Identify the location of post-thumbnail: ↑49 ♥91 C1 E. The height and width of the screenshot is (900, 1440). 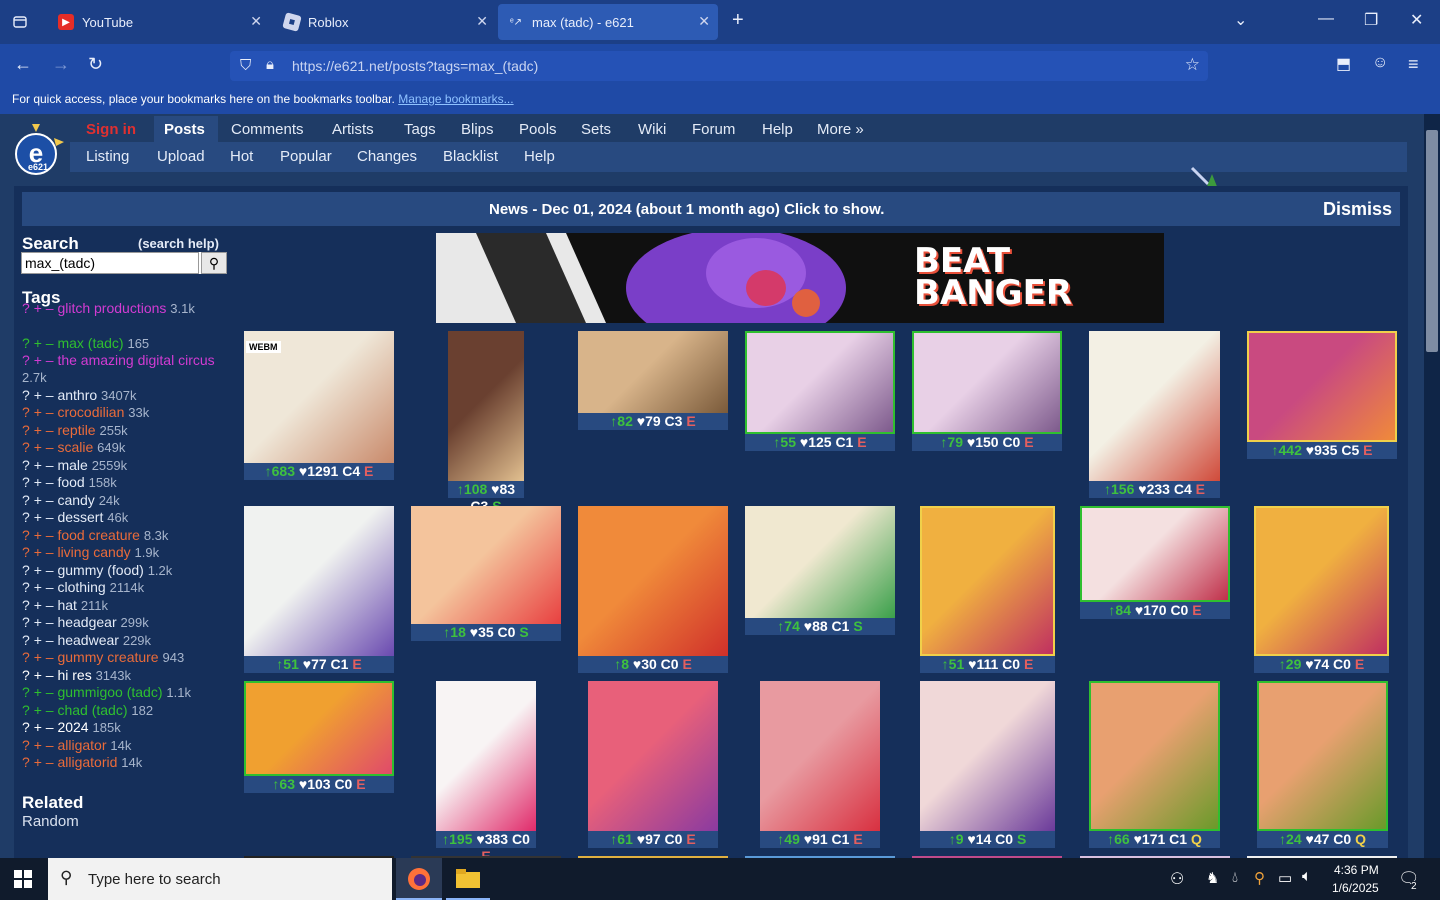
(820, 765).